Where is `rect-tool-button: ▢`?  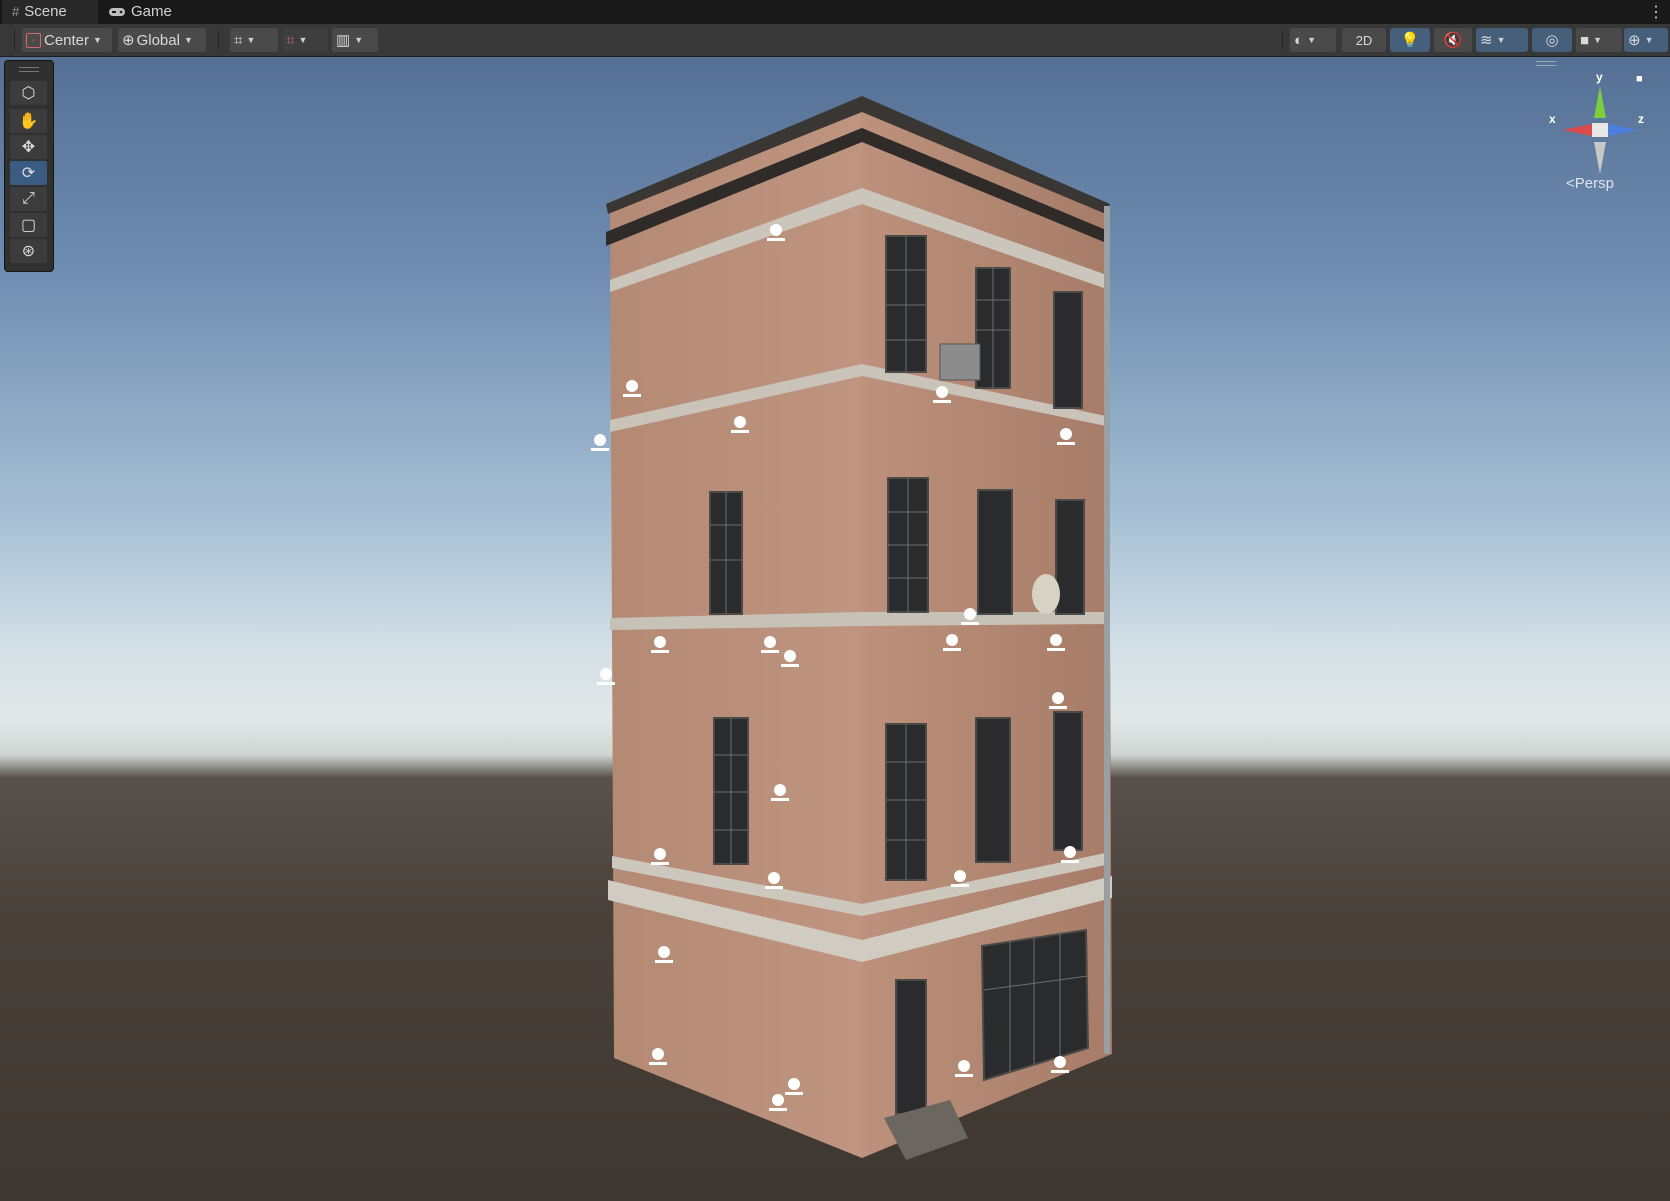
rect-tool-button: ▢ is located at coordinates (28, 225).